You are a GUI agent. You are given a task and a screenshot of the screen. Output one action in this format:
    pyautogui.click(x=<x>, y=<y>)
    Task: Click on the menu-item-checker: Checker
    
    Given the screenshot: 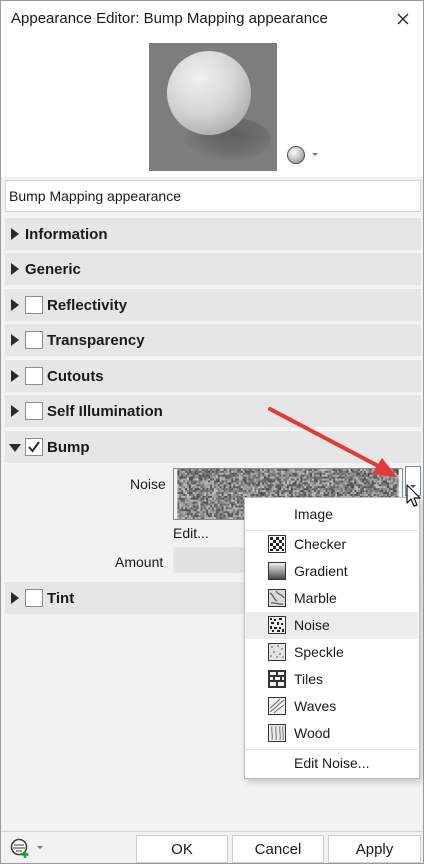 What is the action you would take?
    pyautogui.click(x=332, y=544)
    